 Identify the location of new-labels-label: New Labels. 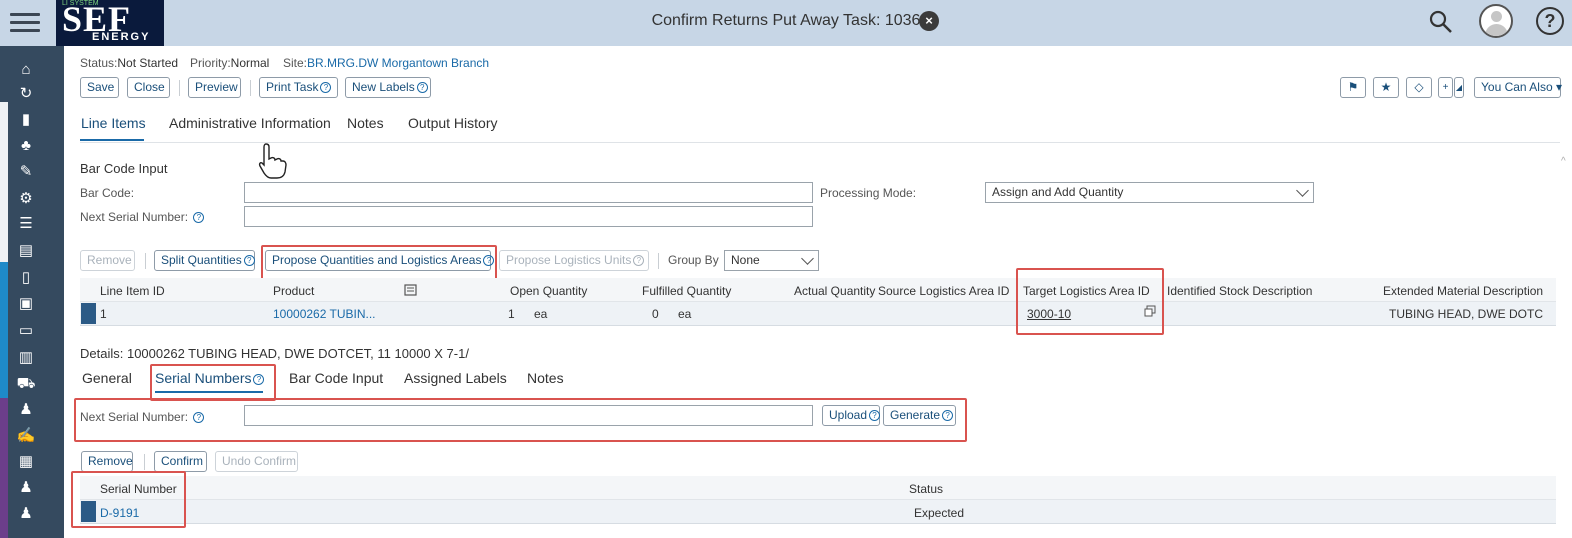
(383, 87).